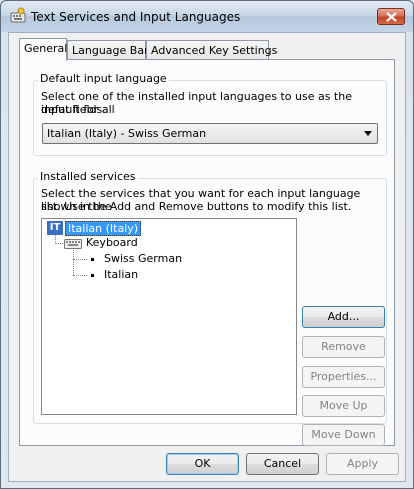 Image resolution: width=414 pixels, height=489 pixels. I want to click on default-language-dropdown: Italian (Italy) - Swiss German, so click(210, 133).